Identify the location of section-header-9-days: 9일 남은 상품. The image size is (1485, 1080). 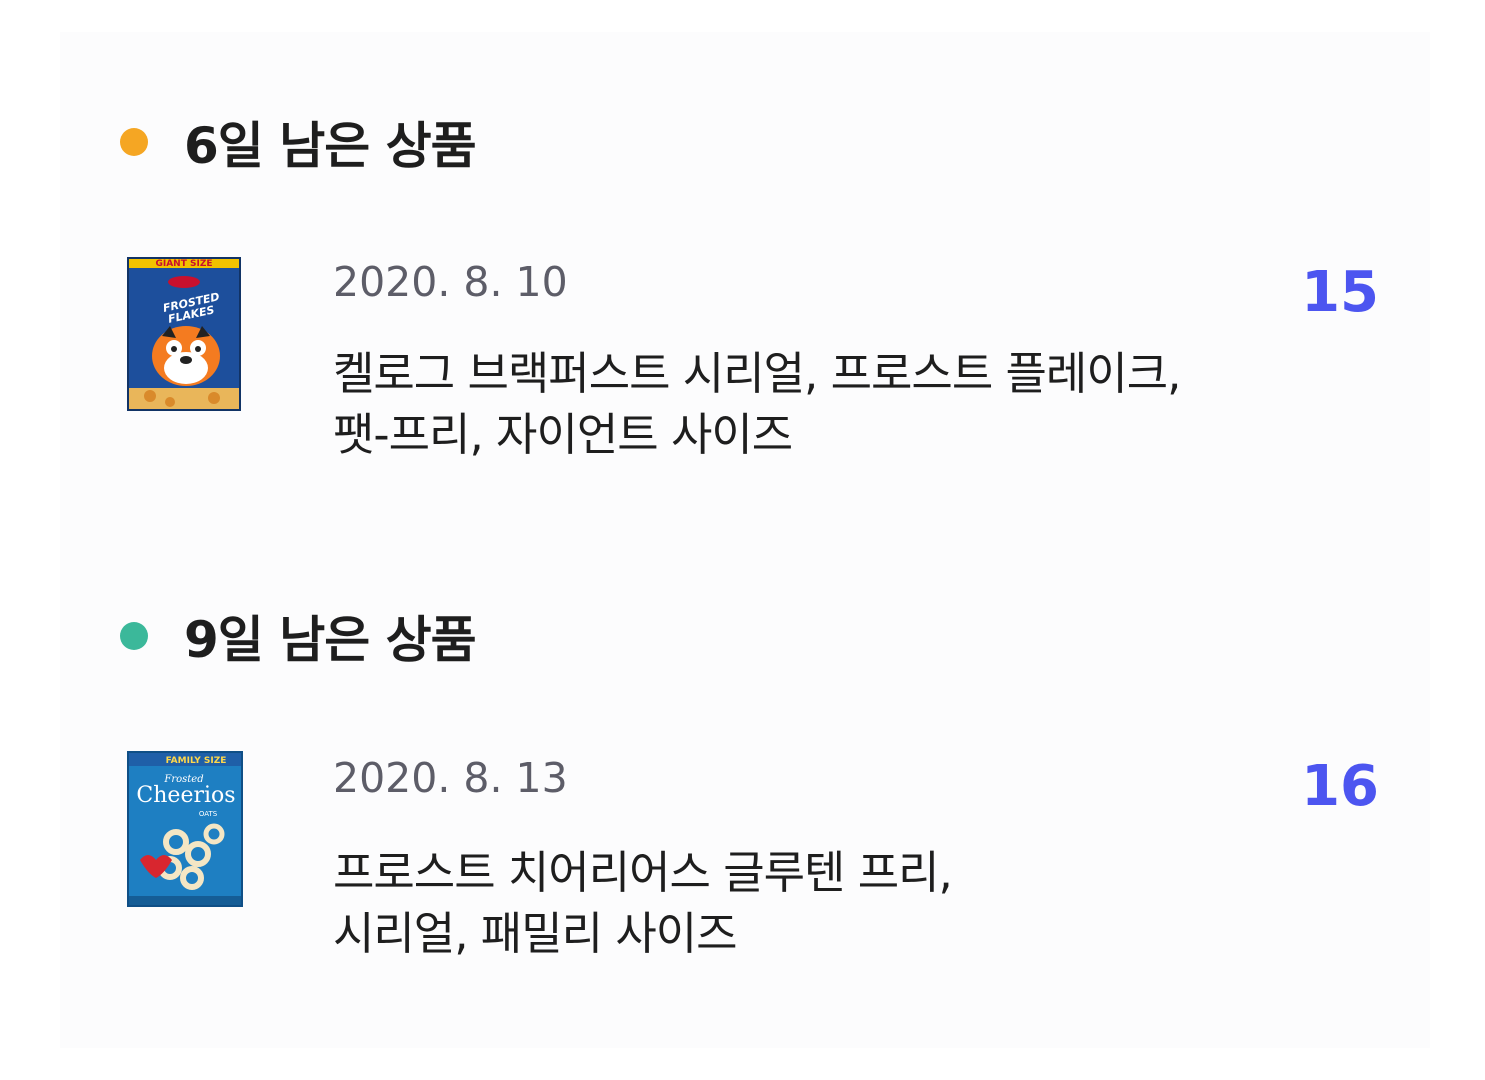
(298, 636).